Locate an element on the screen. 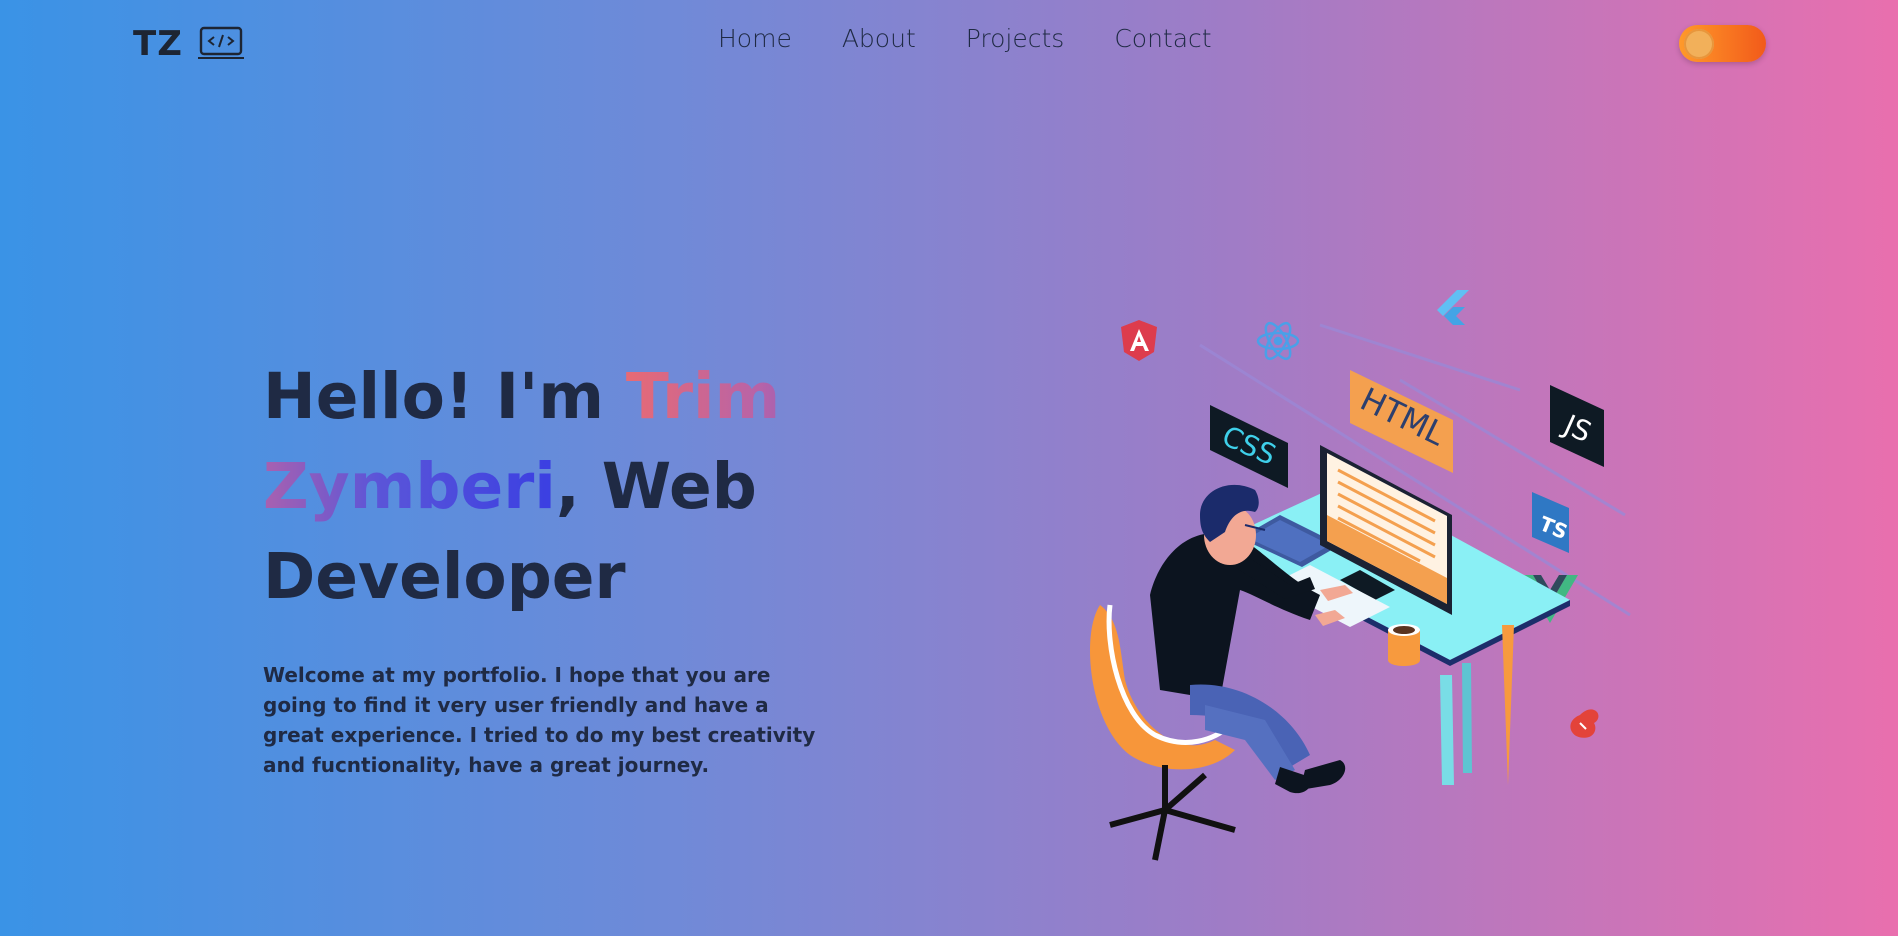 Image resolution: width=1898 pixels, height=936 pixels. typescript-icon: TS is located at coordinates (1551, 522).